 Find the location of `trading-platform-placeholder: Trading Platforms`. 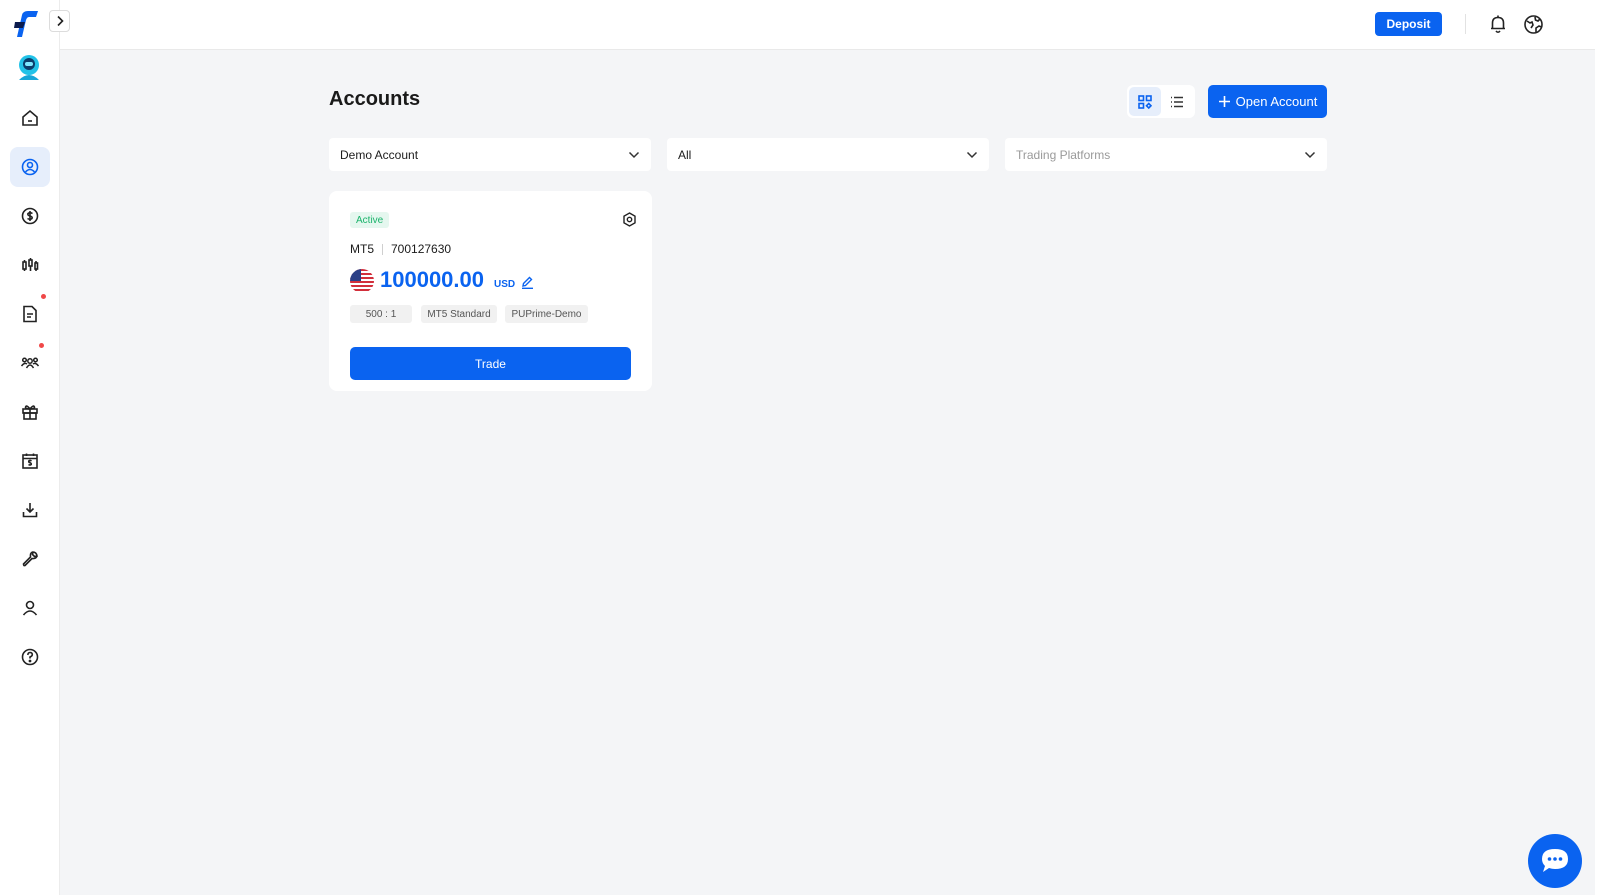

trading-platform-placeholder: Trading Platforms is located at coordinates (1063, 154).